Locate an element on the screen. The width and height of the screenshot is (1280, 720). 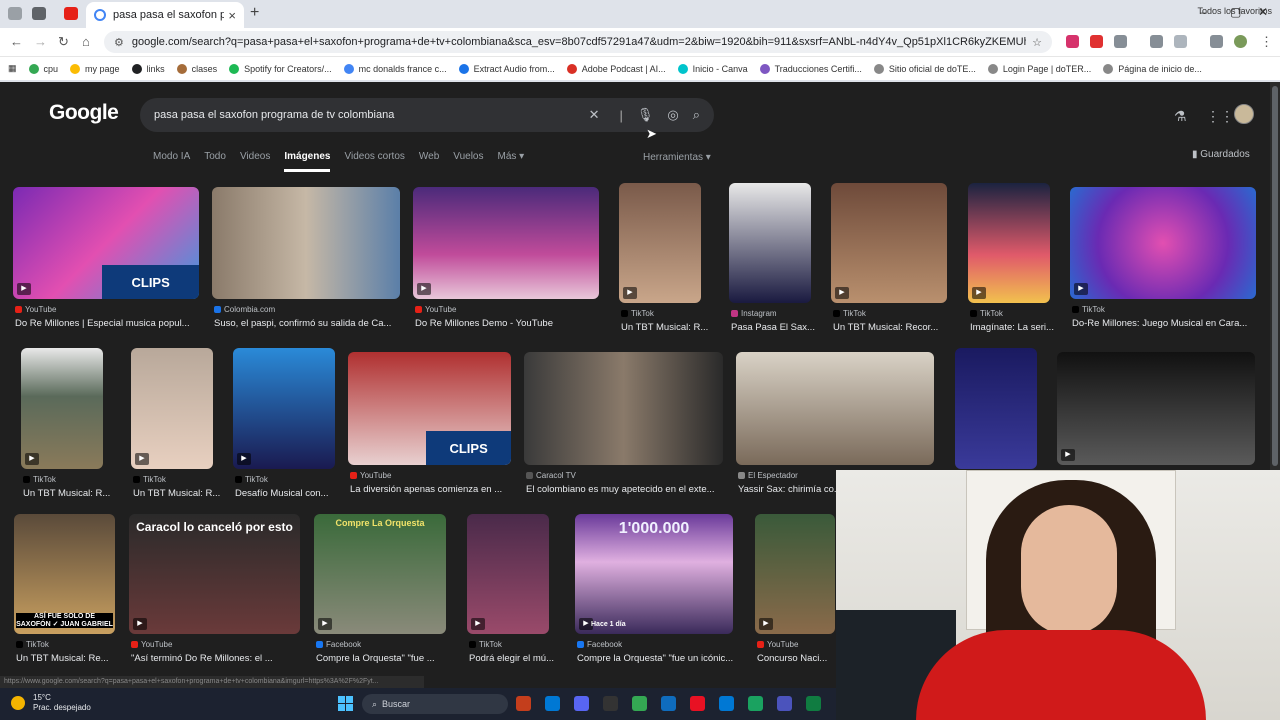
youtube-tab-icon is located at coordinates (71, 13).